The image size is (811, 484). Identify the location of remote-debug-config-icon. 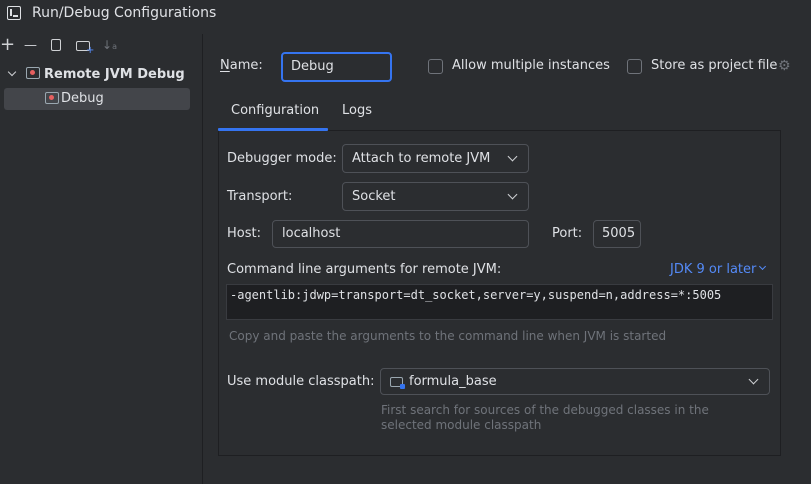
(52, 98).